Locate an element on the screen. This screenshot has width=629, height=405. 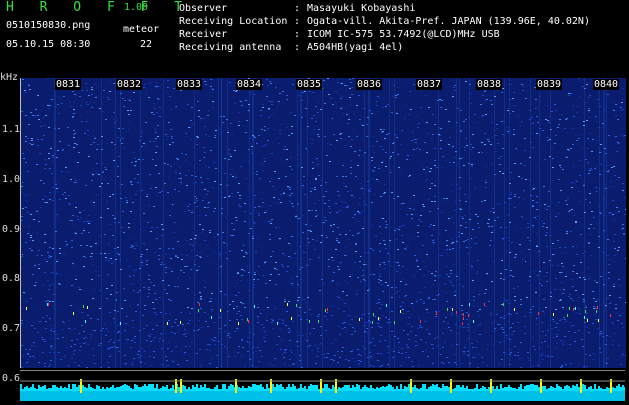
signal-strength-canvas is located at coordinates (323, 390).